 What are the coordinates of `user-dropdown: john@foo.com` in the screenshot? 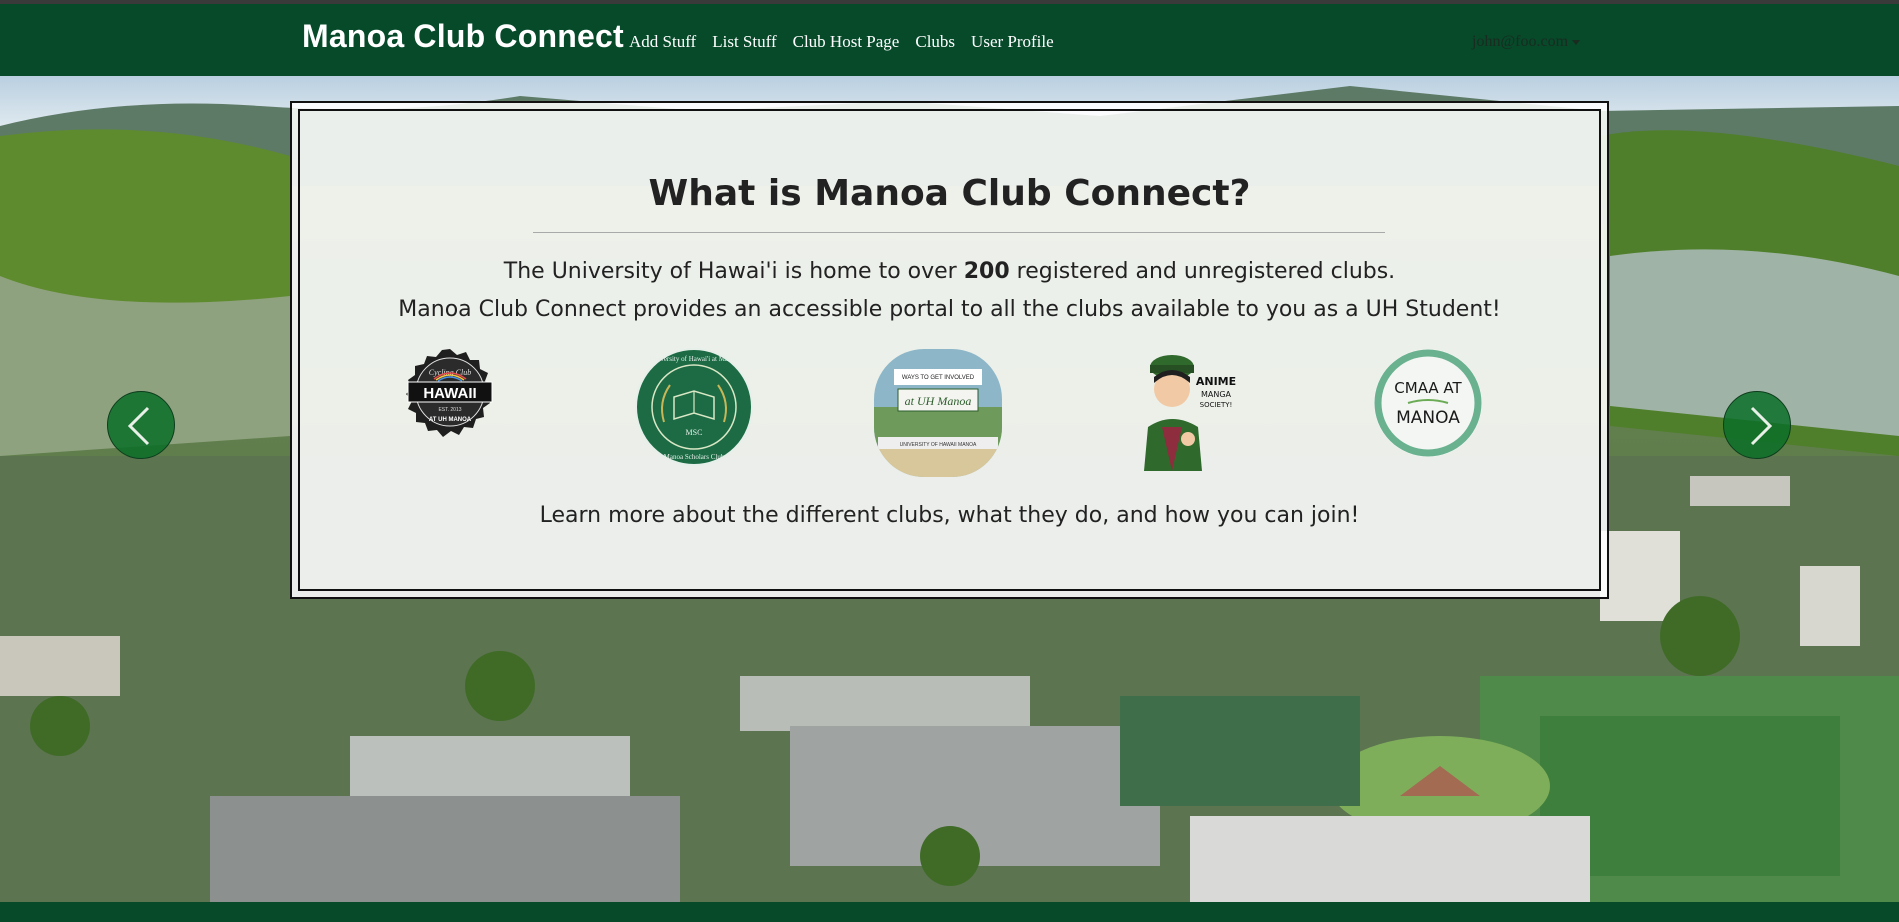 It's located at (1526, 42).